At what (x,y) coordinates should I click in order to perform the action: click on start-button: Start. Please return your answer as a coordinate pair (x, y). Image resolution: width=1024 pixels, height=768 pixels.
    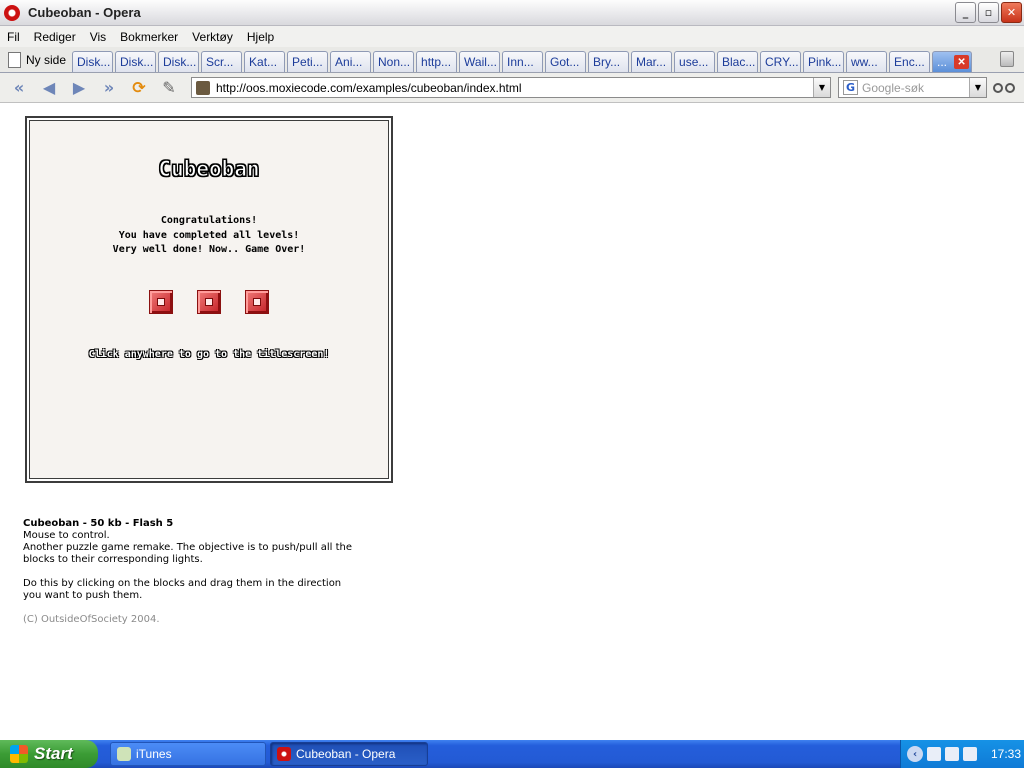
    Looking at the image, I should click on (49, 754).